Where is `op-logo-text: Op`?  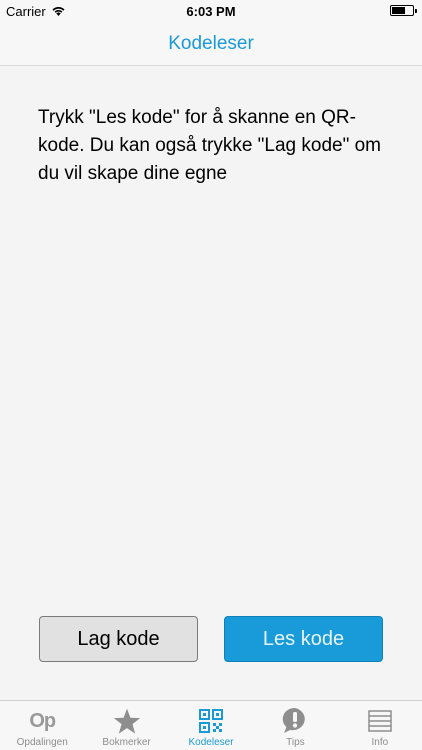
op-logo-text: Op is located at coordinates (42, 720).